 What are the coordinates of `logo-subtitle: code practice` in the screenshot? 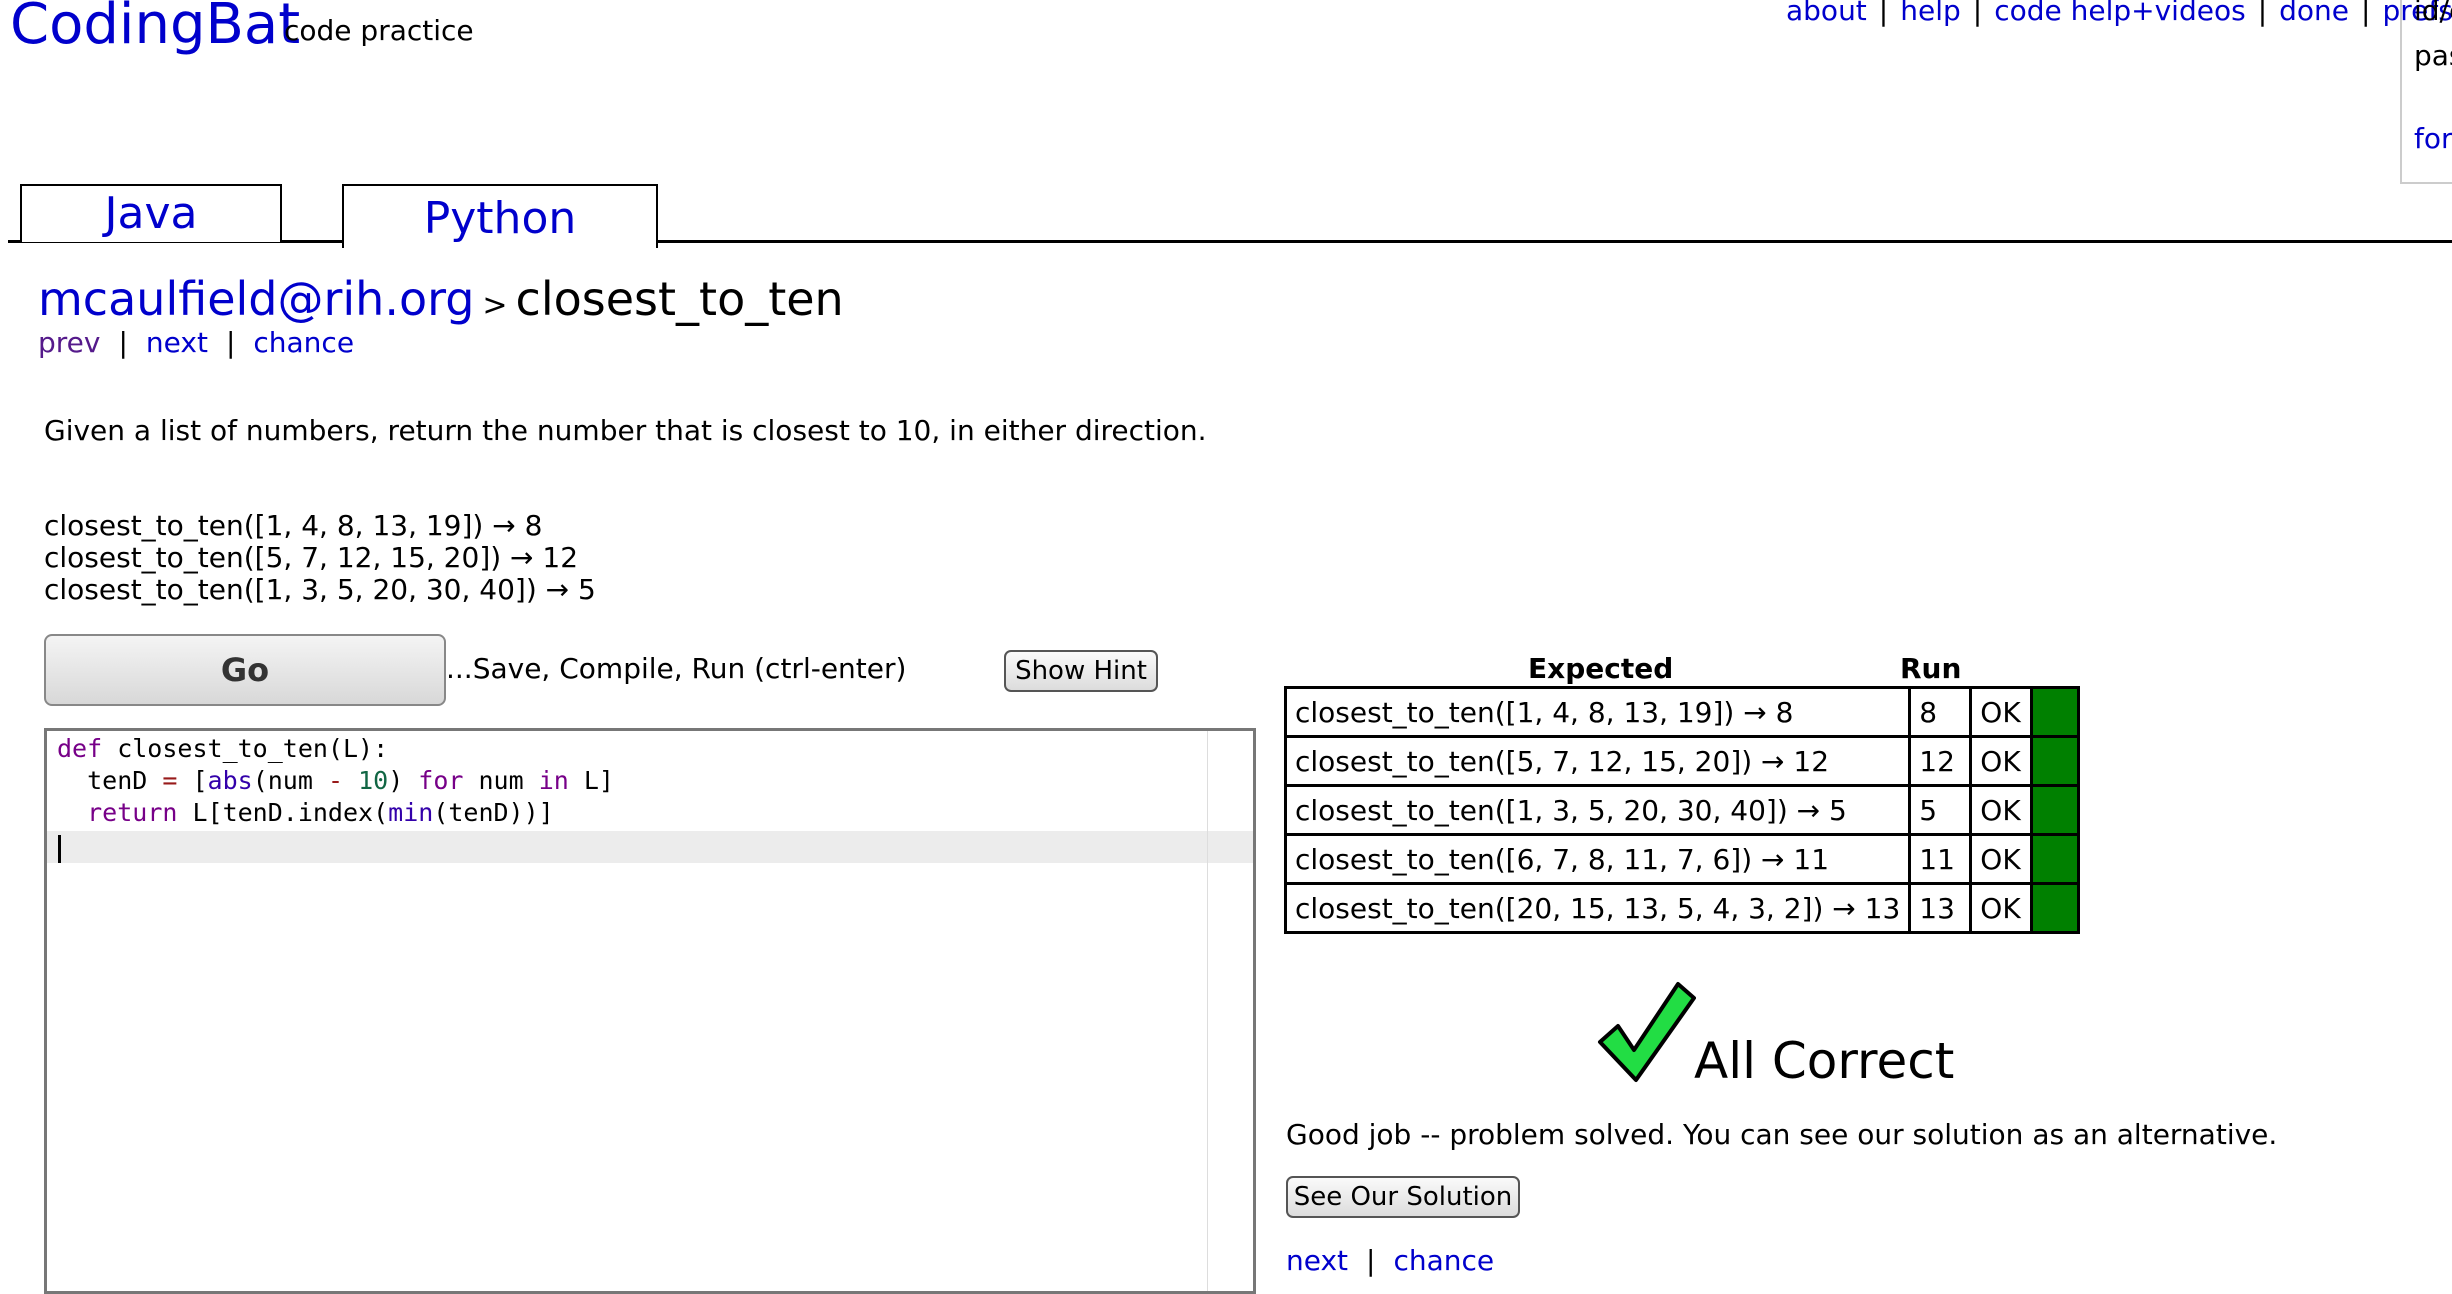 It's located at (379, 30).